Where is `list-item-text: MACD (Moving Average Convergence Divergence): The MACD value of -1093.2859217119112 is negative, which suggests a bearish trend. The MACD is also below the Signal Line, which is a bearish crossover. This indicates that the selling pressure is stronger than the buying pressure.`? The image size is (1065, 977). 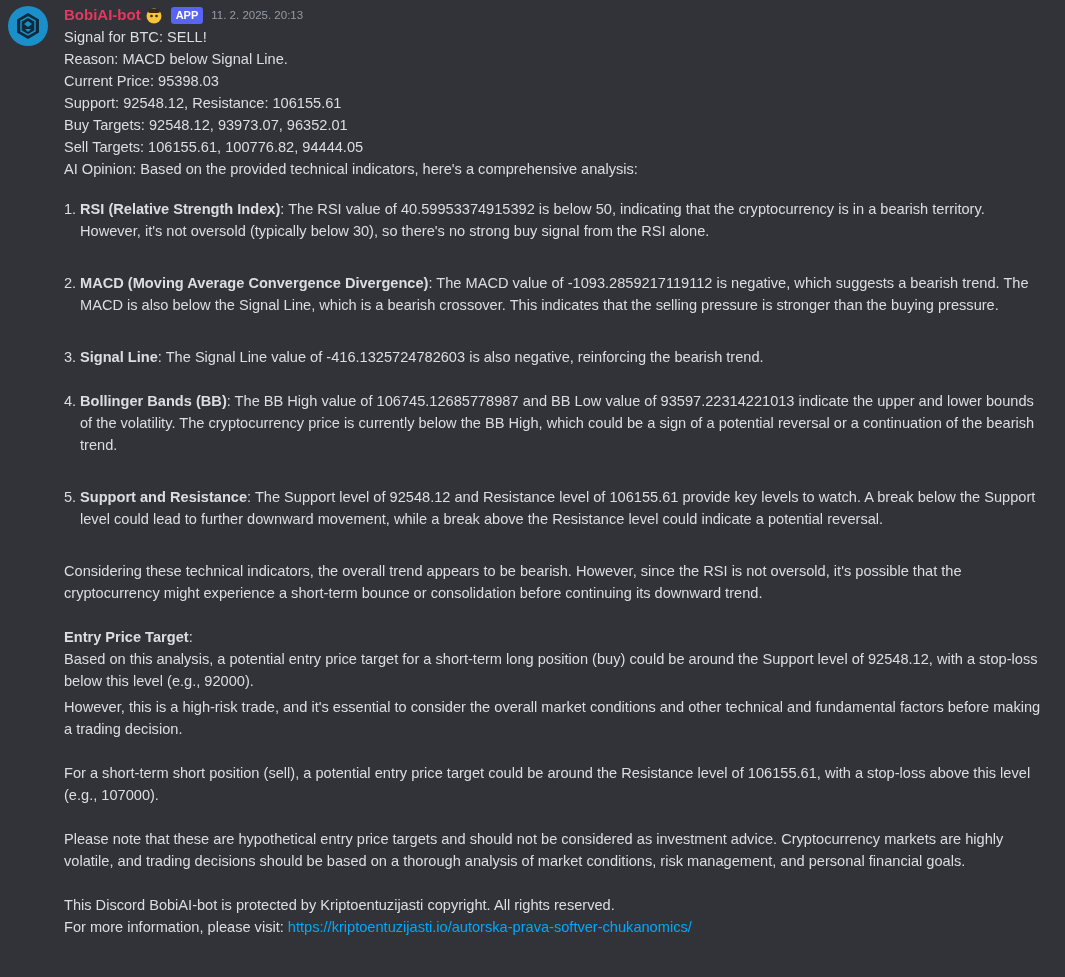
list-item-text: MACD (Moving Average Convergence Divergence): The MACD value of -1093.2859217119112 is negative, which suggests a bearish trend. The MACD is also below the Signal Line, which is a bearish crossover. This indicates that the selling pressure is stronger than the buying pressure. is located at coordinates (555, 294).